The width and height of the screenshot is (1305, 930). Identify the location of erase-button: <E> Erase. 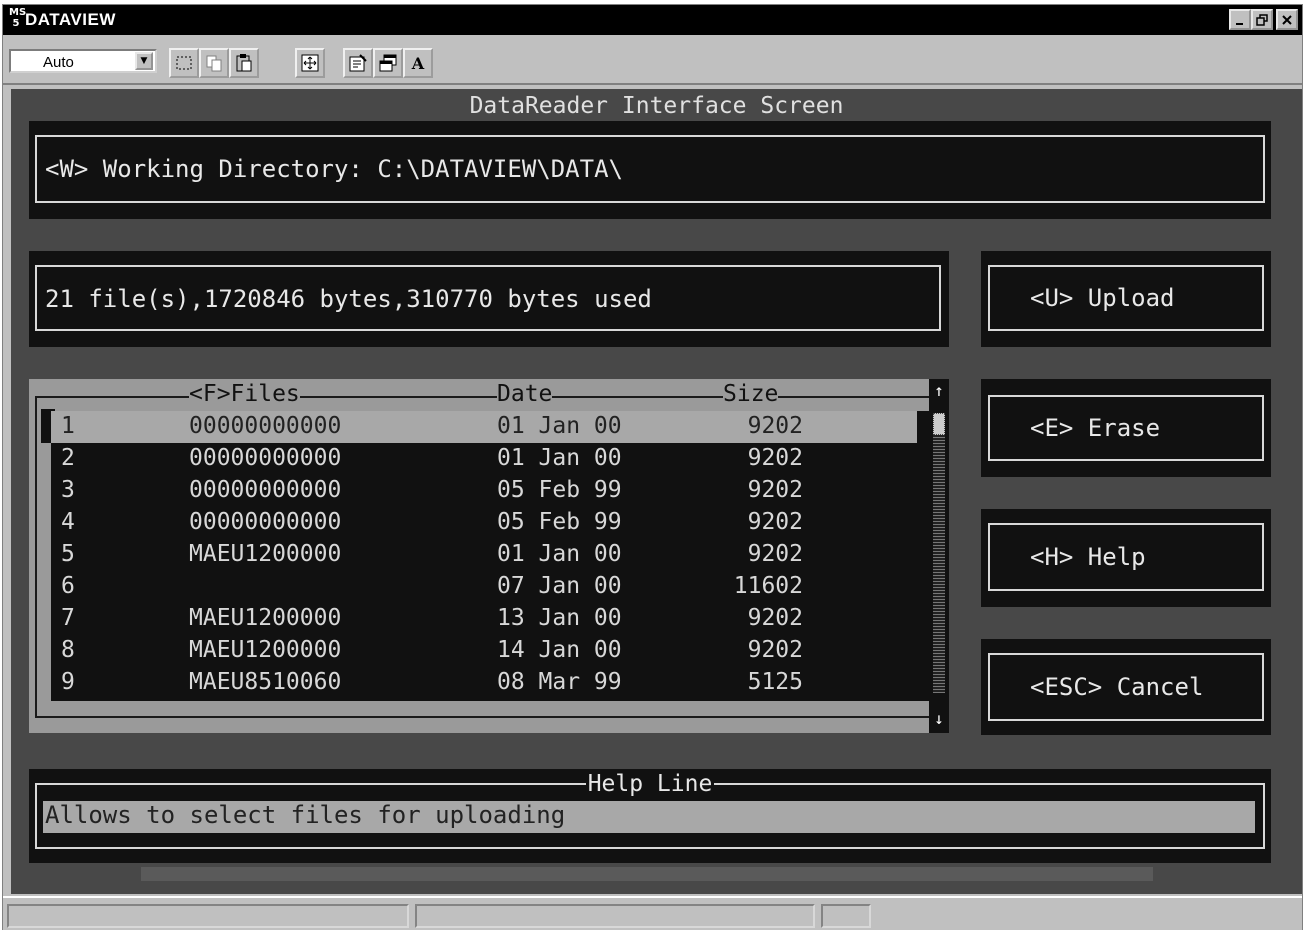
(1126, 428).